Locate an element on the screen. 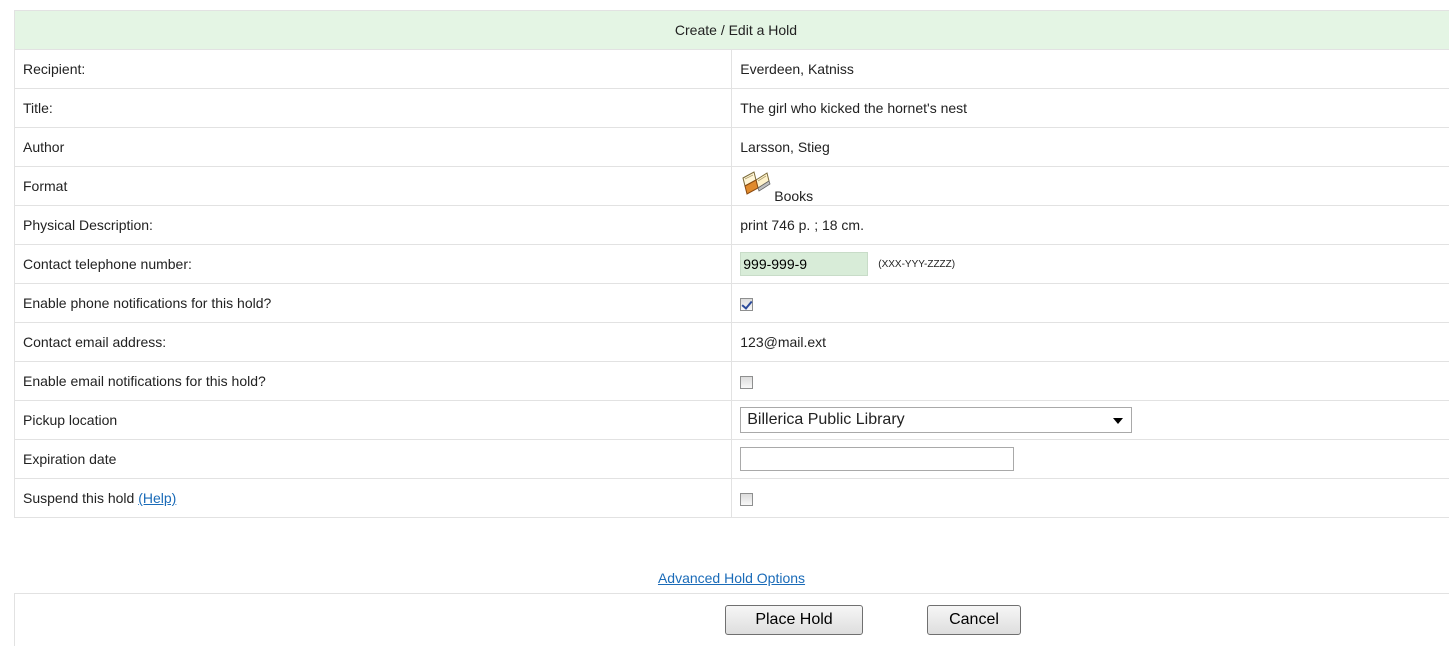 The image size is (1449, 646). email-value: 123@mail.ext is located at coordinates (1090, 342).